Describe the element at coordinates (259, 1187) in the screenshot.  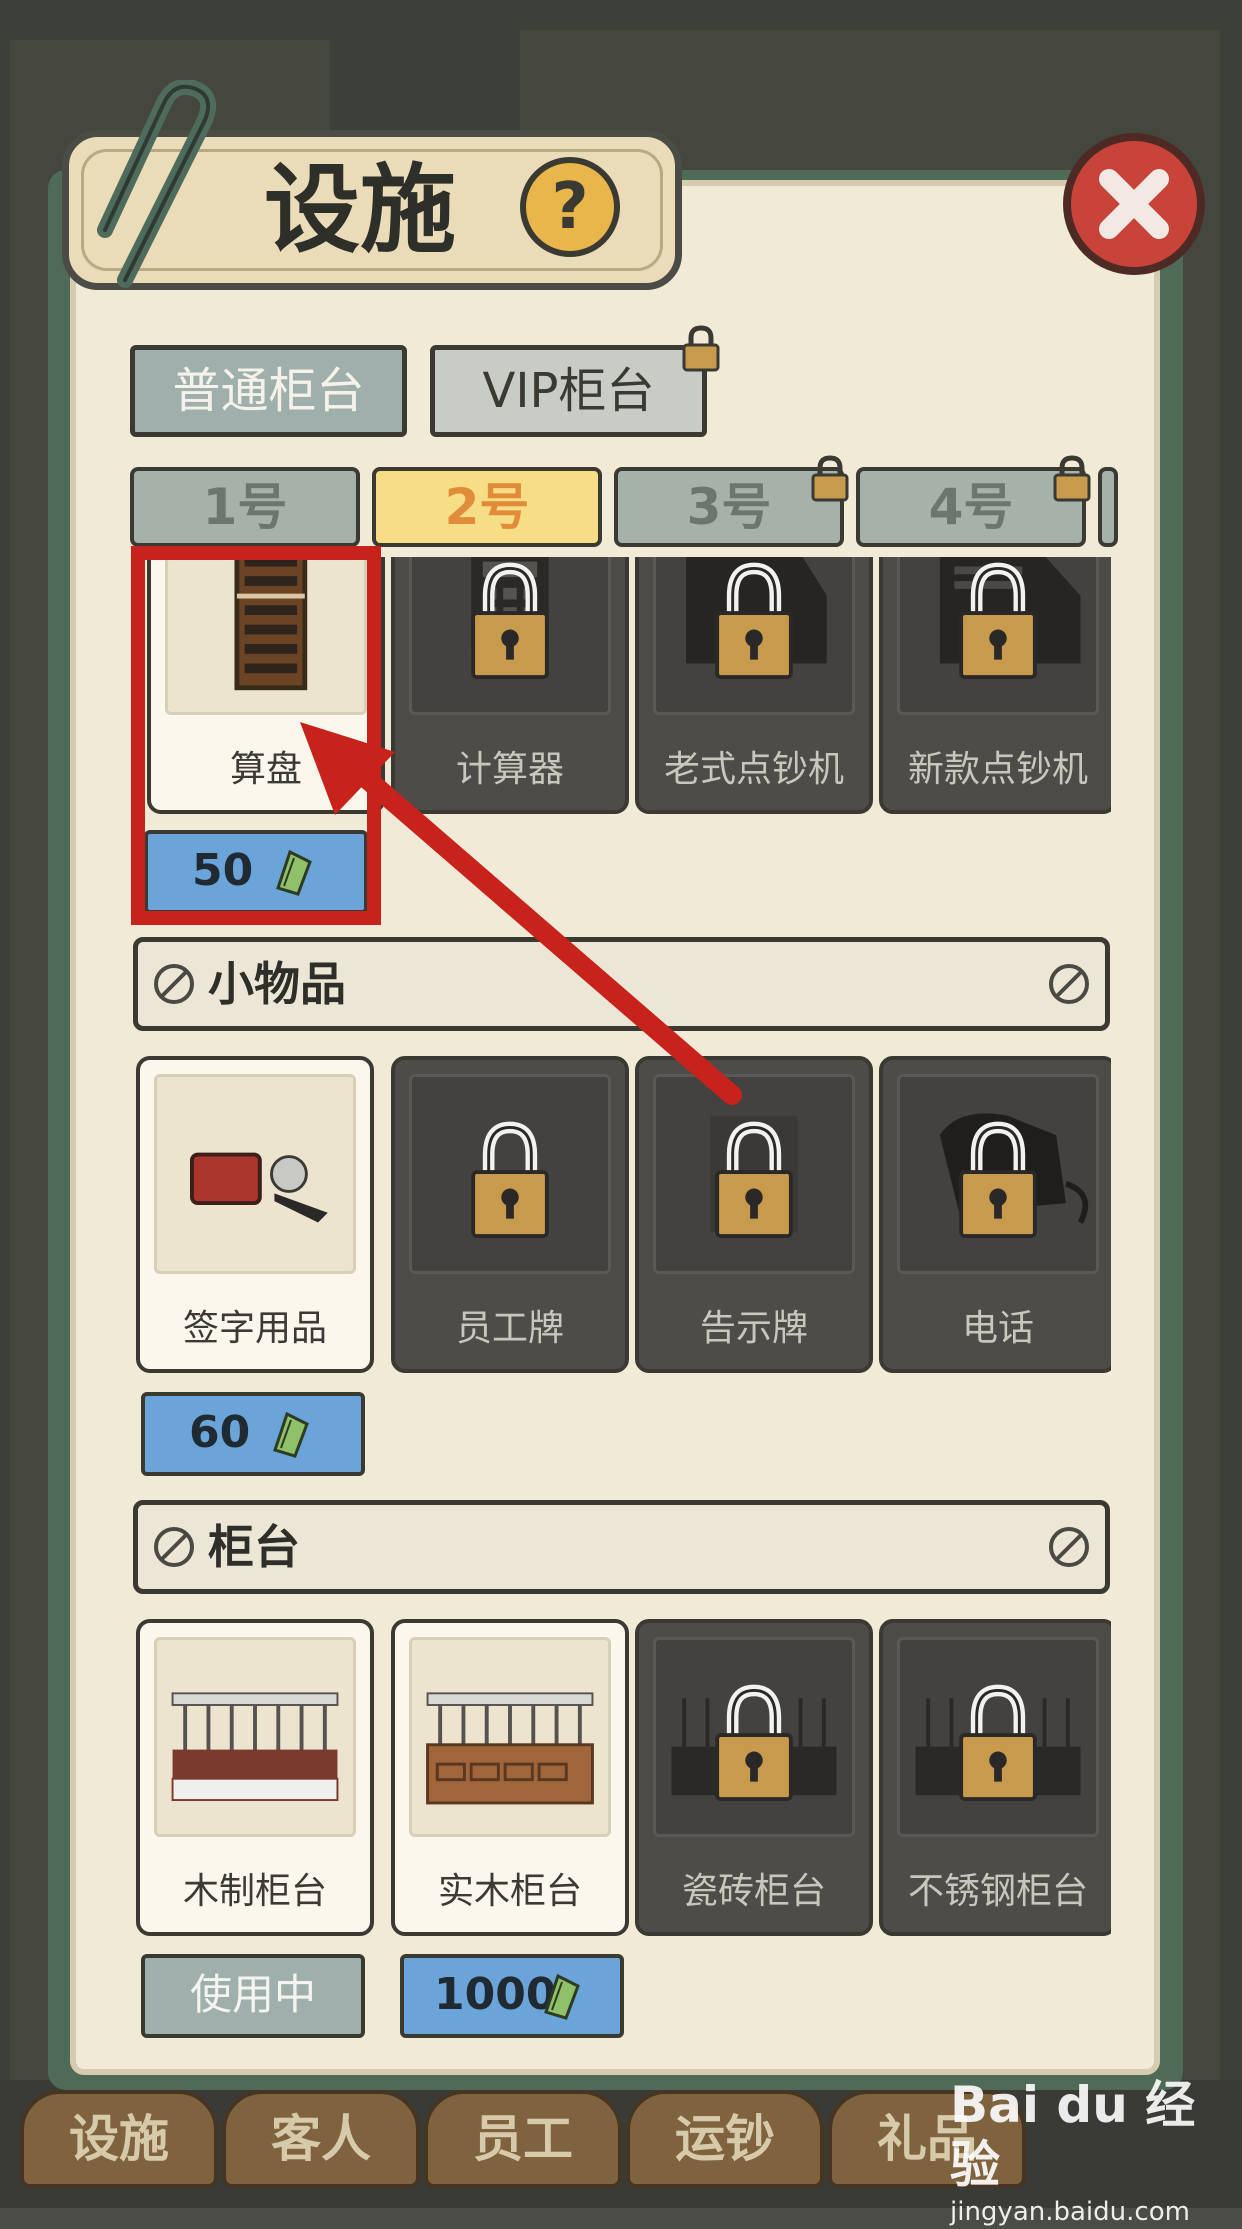
I see `signing-supplies-icon` at that location.